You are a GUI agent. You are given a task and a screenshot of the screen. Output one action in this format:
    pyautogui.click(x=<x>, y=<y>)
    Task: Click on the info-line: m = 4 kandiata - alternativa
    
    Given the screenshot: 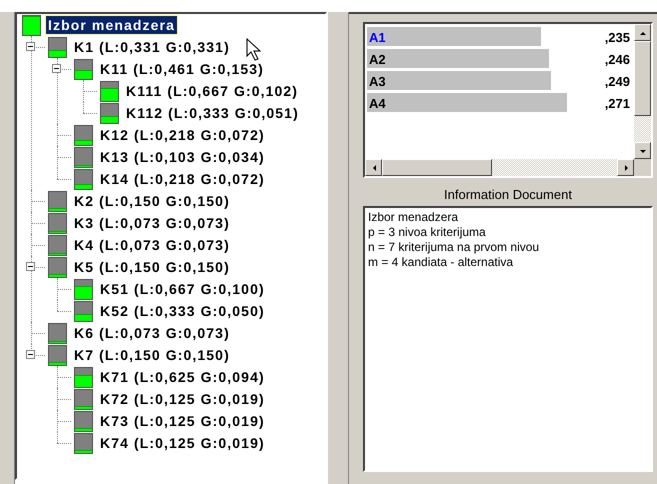 What is the action you would take?
    pyautogui.click(x=441, y=262)
    